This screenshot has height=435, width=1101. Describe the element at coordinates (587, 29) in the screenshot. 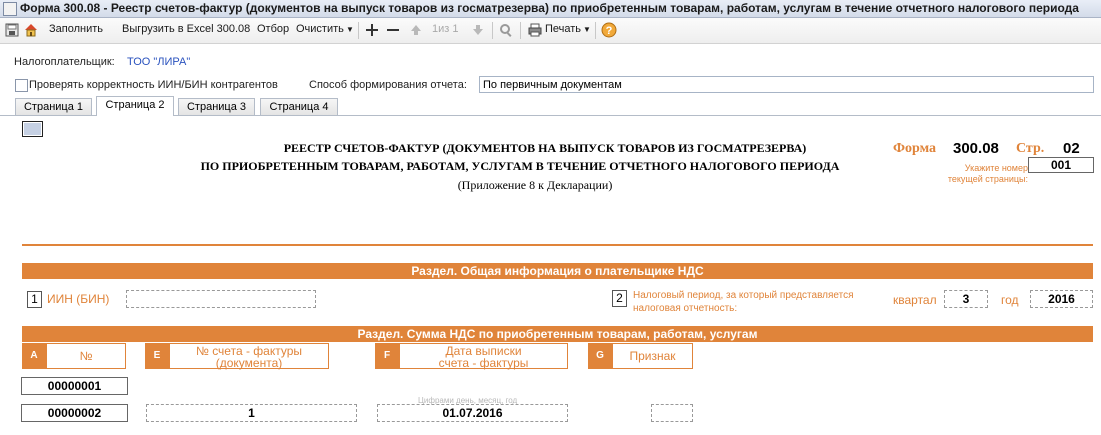

I see `print-dropdown-icon: ▼` at that location.